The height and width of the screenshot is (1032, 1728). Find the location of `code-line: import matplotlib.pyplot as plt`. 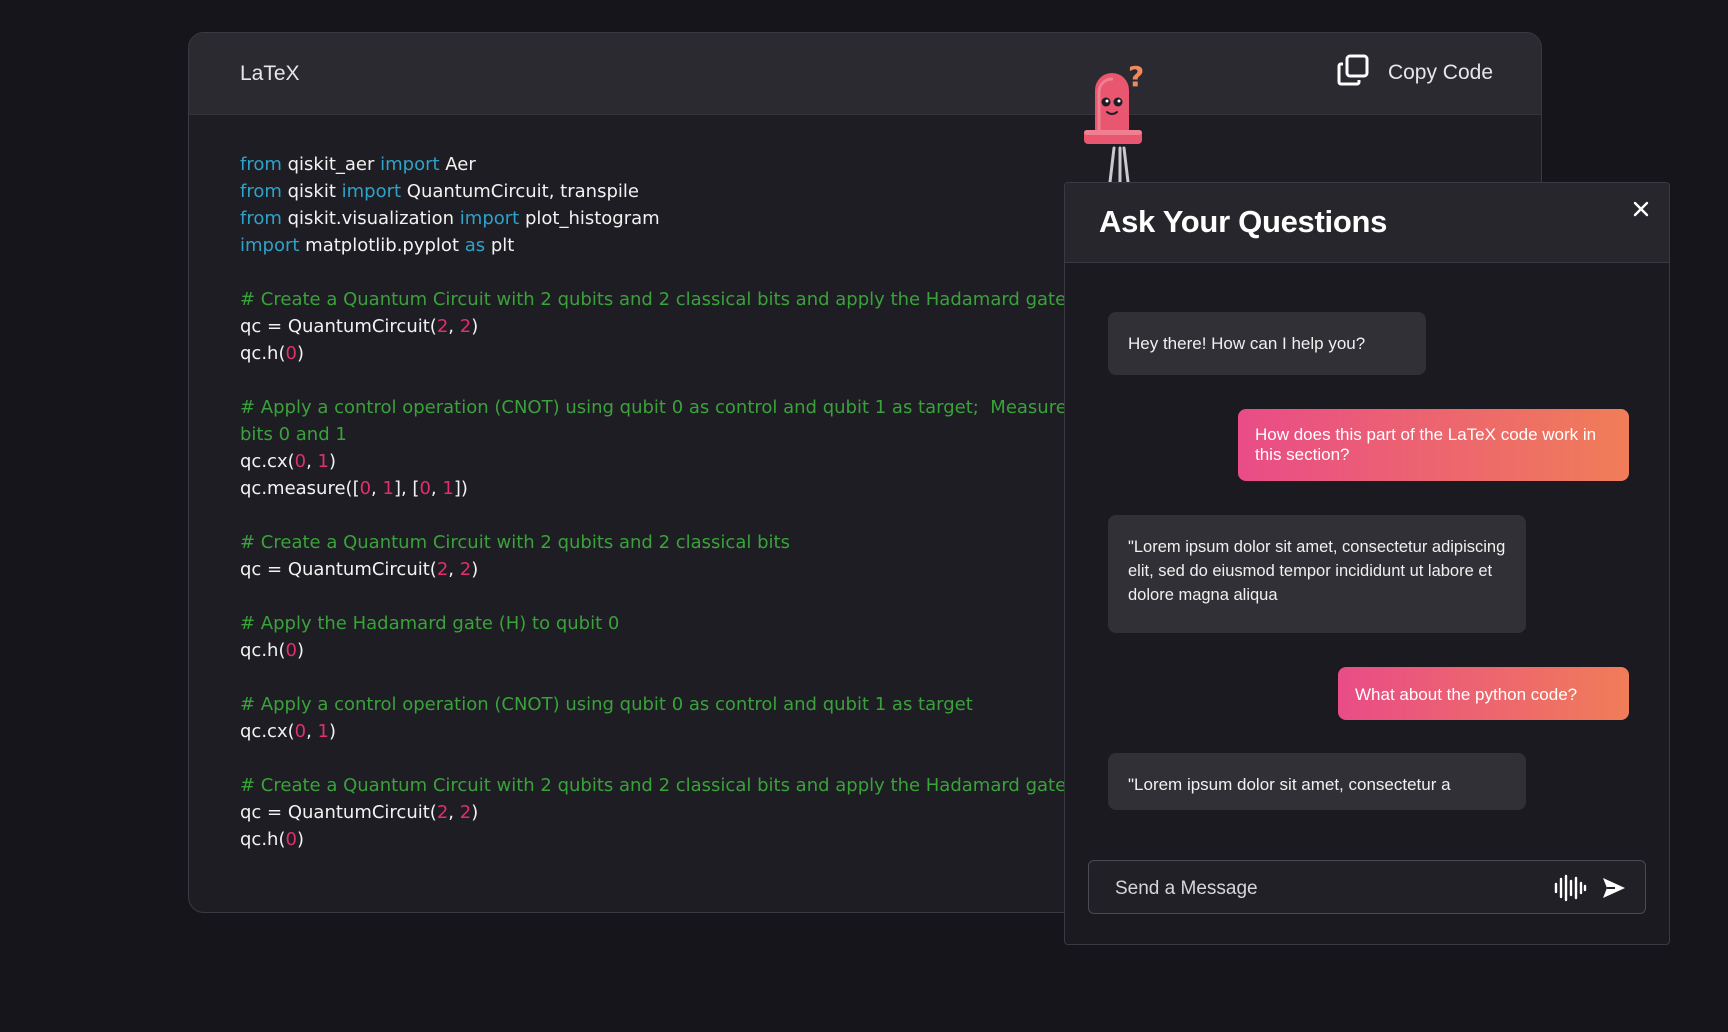

code-line: import matplotlib.pyplot as plt is located at coordinates (653, 245).